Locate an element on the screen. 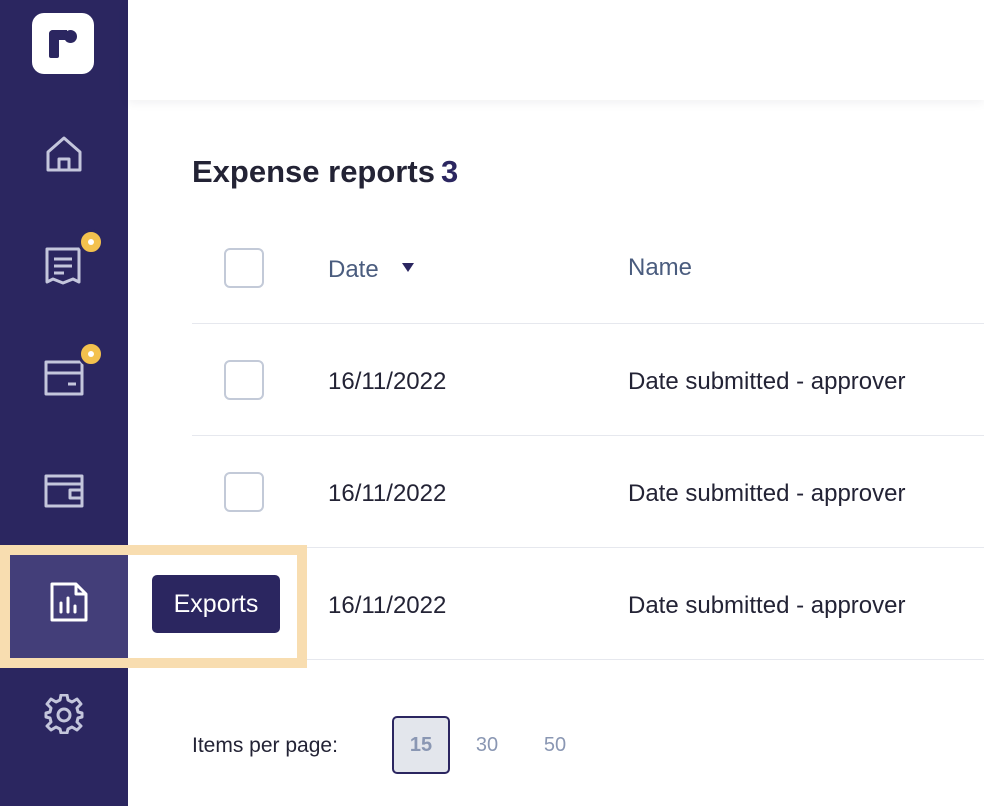 This screenshot has width=984, height=806. page-size-option-15: 15 is located at coordinates (421, 745).